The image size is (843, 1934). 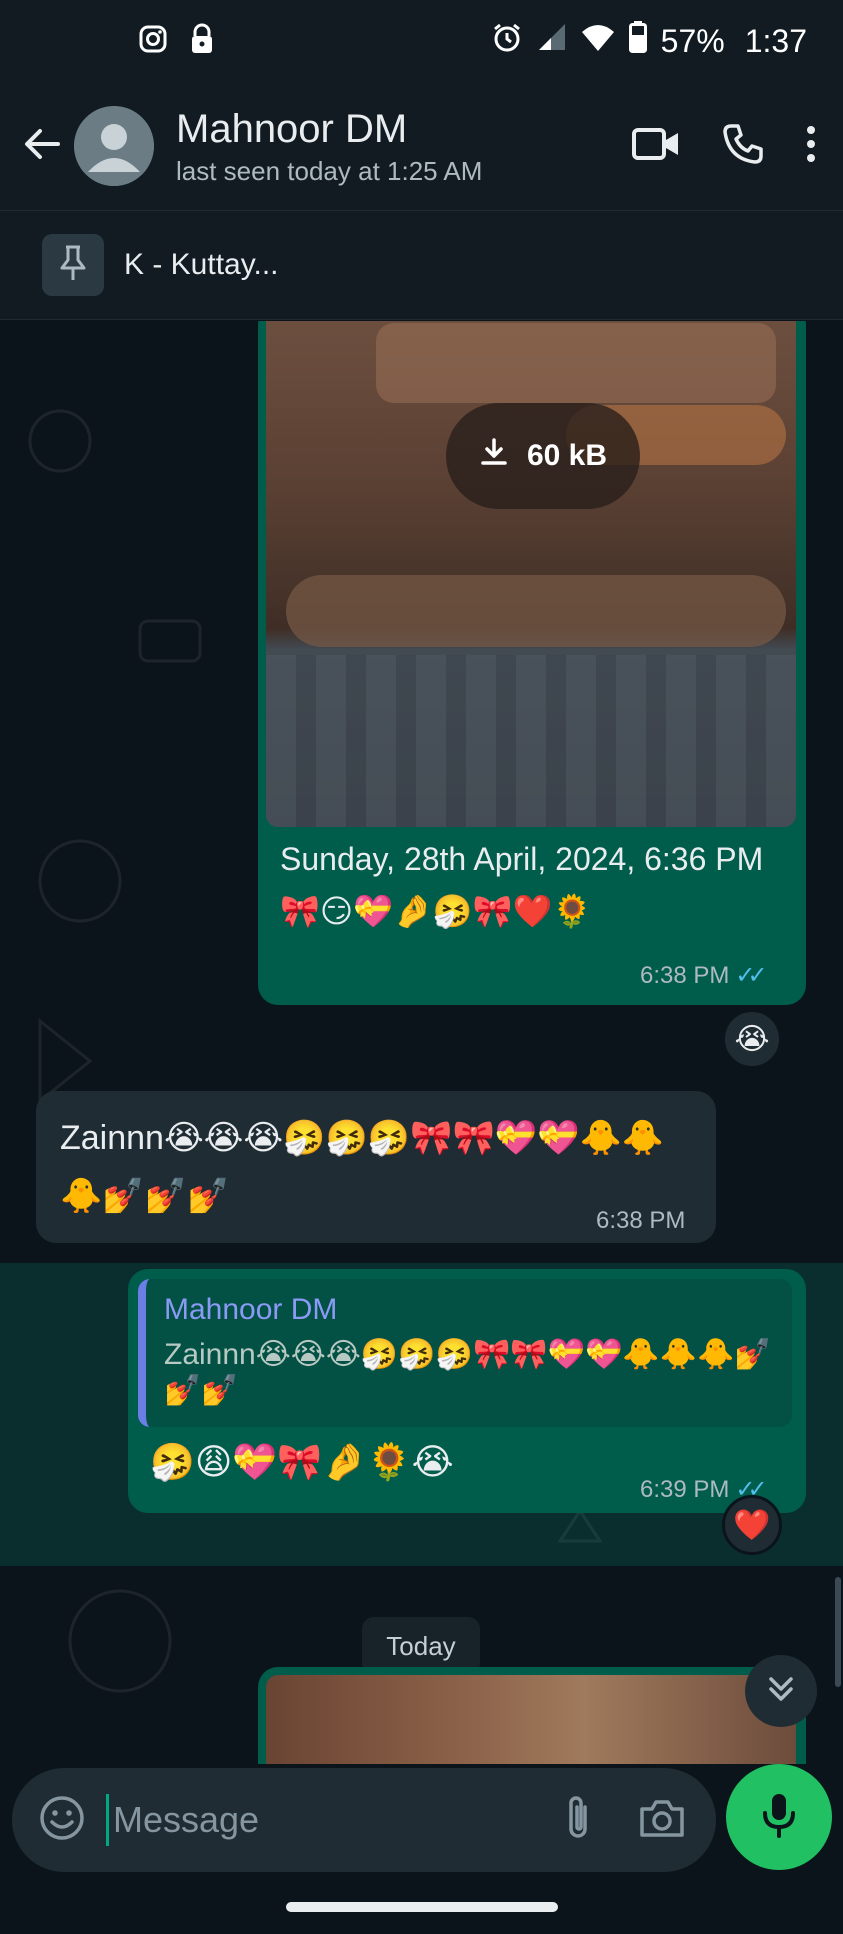 I want to click on quote-text: Zainnn😭😭😭🤧🤧🤧🎀🎀💝💝🐥🐥🐥💅💅💅, so click(x=468, y=1372).